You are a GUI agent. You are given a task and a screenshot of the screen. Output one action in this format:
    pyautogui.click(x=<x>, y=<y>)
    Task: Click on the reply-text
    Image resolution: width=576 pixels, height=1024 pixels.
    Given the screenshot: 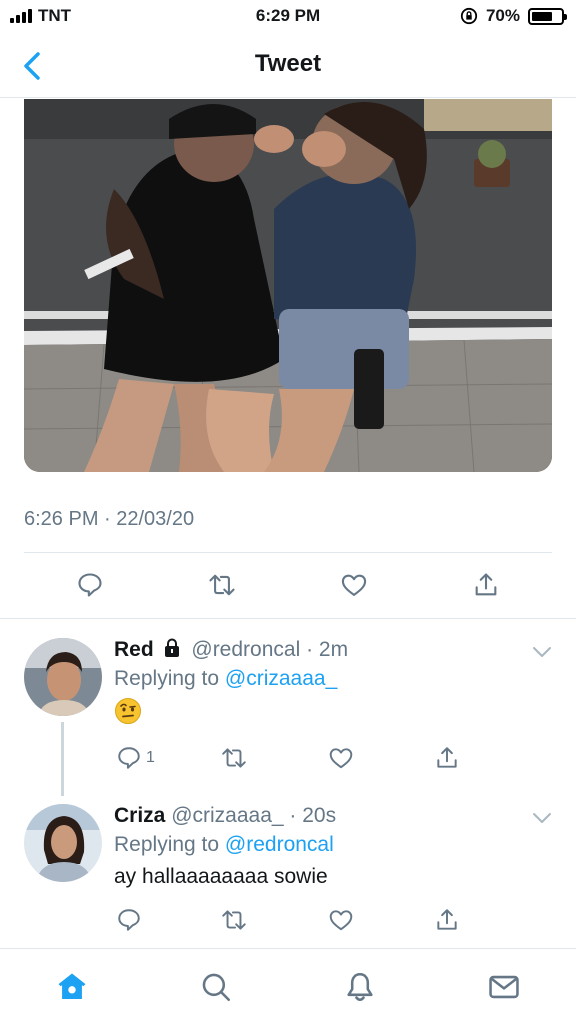 What is the action you would take?
    pyautogui.click(x=333, y=711)
    